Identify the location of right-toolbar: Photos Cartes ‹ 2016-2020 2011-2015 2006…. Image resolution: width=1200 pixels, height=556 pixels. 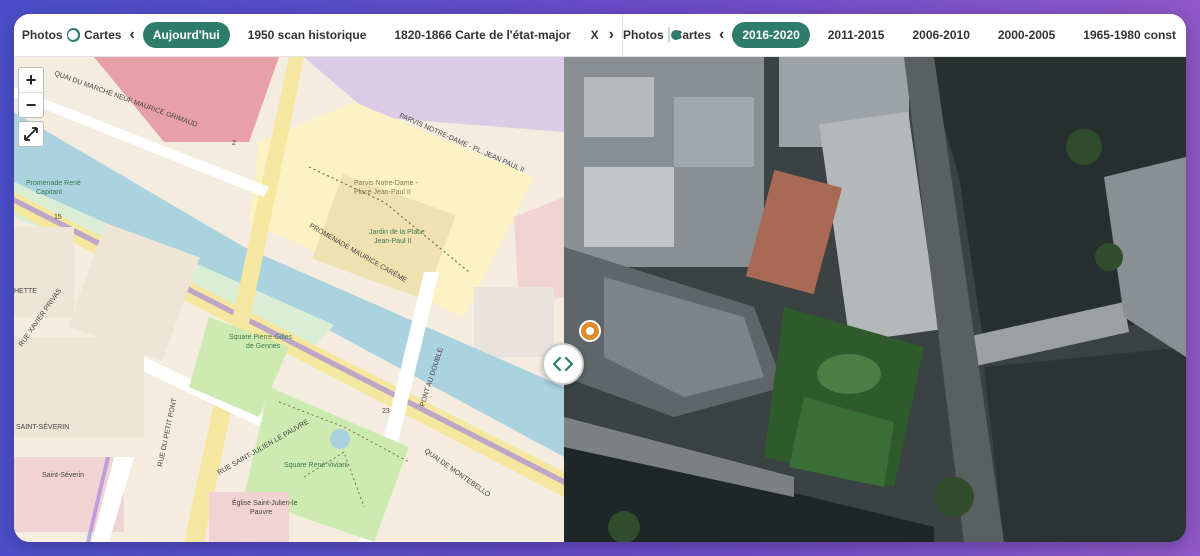
(904, 35).